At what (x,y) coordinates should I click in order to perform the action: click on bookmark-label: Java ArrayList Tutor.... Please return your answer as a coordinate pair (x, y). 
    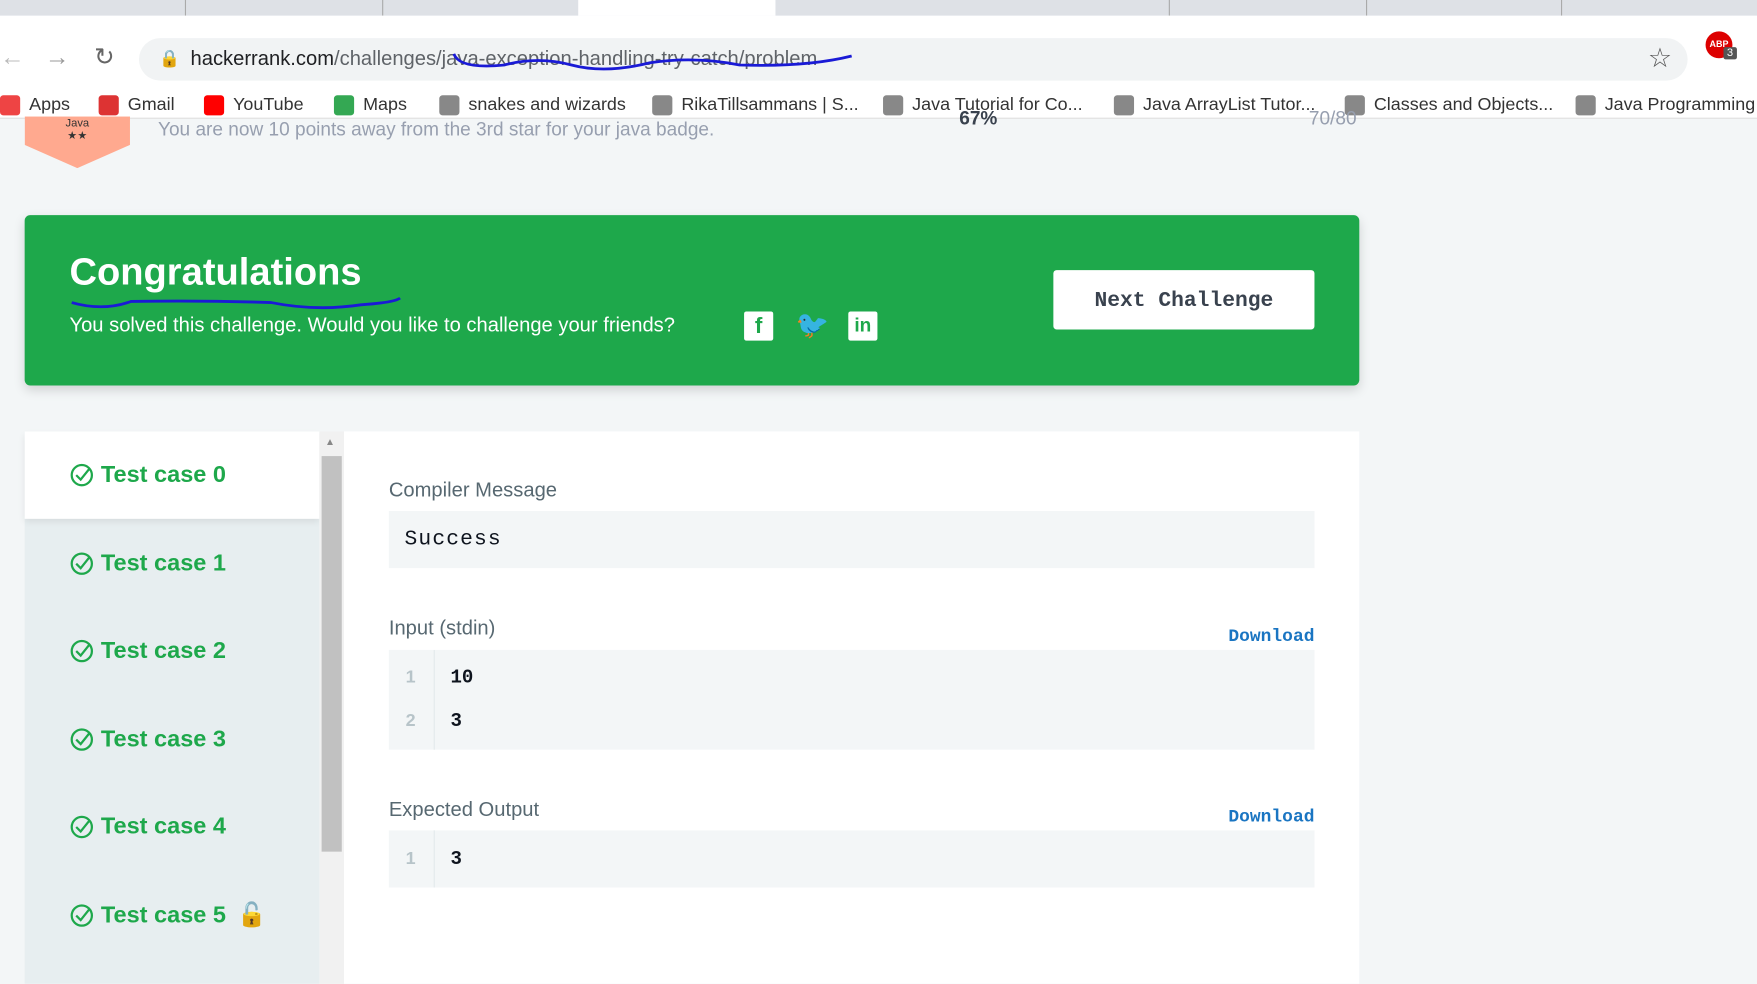
    Looking at the image, I should click on (1229, 105).